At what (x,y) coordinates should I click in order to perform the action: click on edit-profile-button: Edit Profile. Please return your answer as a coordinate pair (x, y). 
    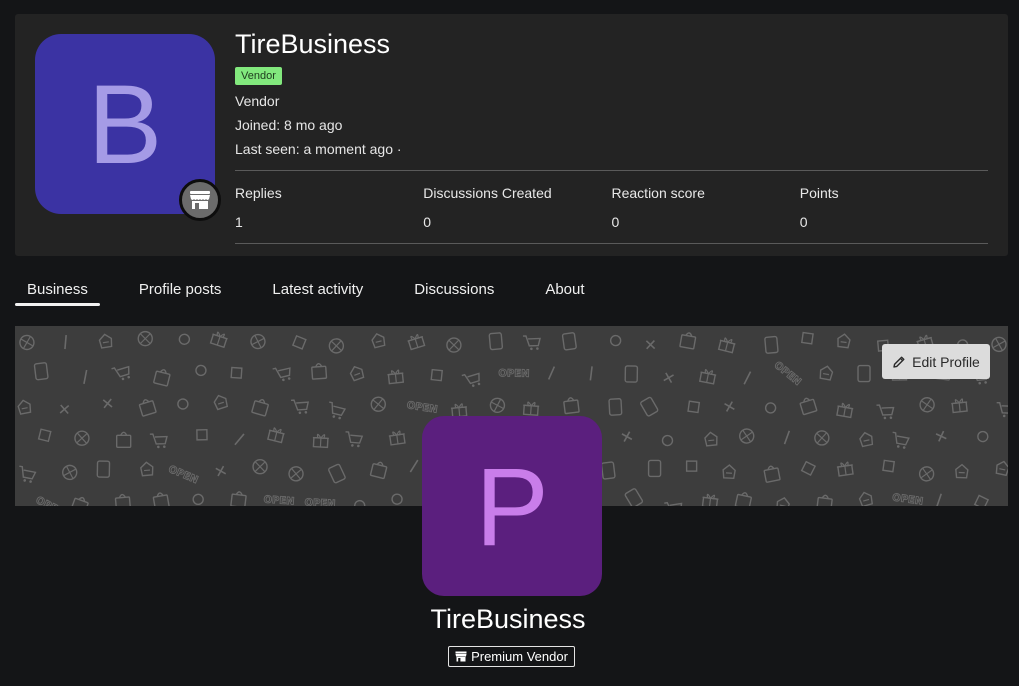
    Looking at the image, I should click on (936, 361).